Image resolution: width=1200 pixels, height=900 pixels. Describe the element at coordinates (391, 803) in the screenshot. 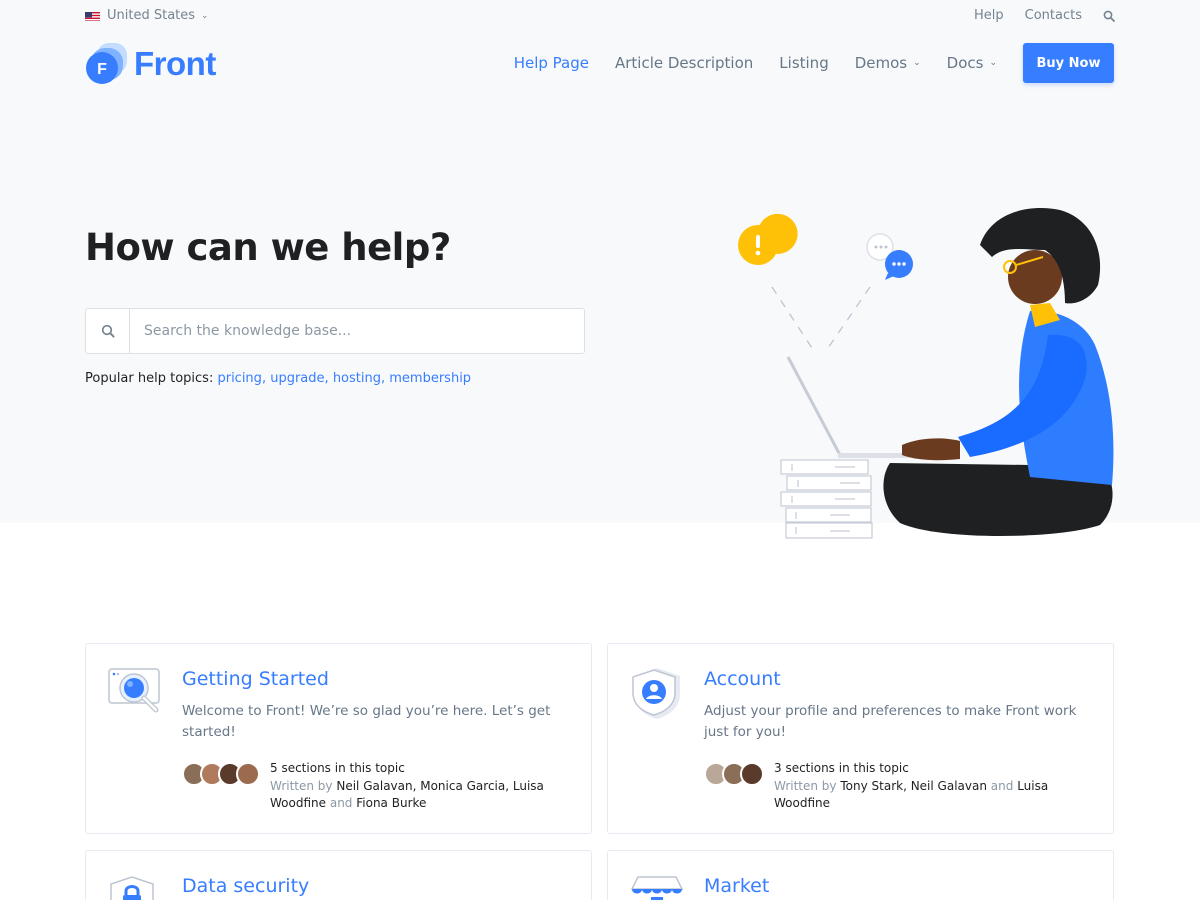

I see `authors-last: Fiona Burke` at that location.